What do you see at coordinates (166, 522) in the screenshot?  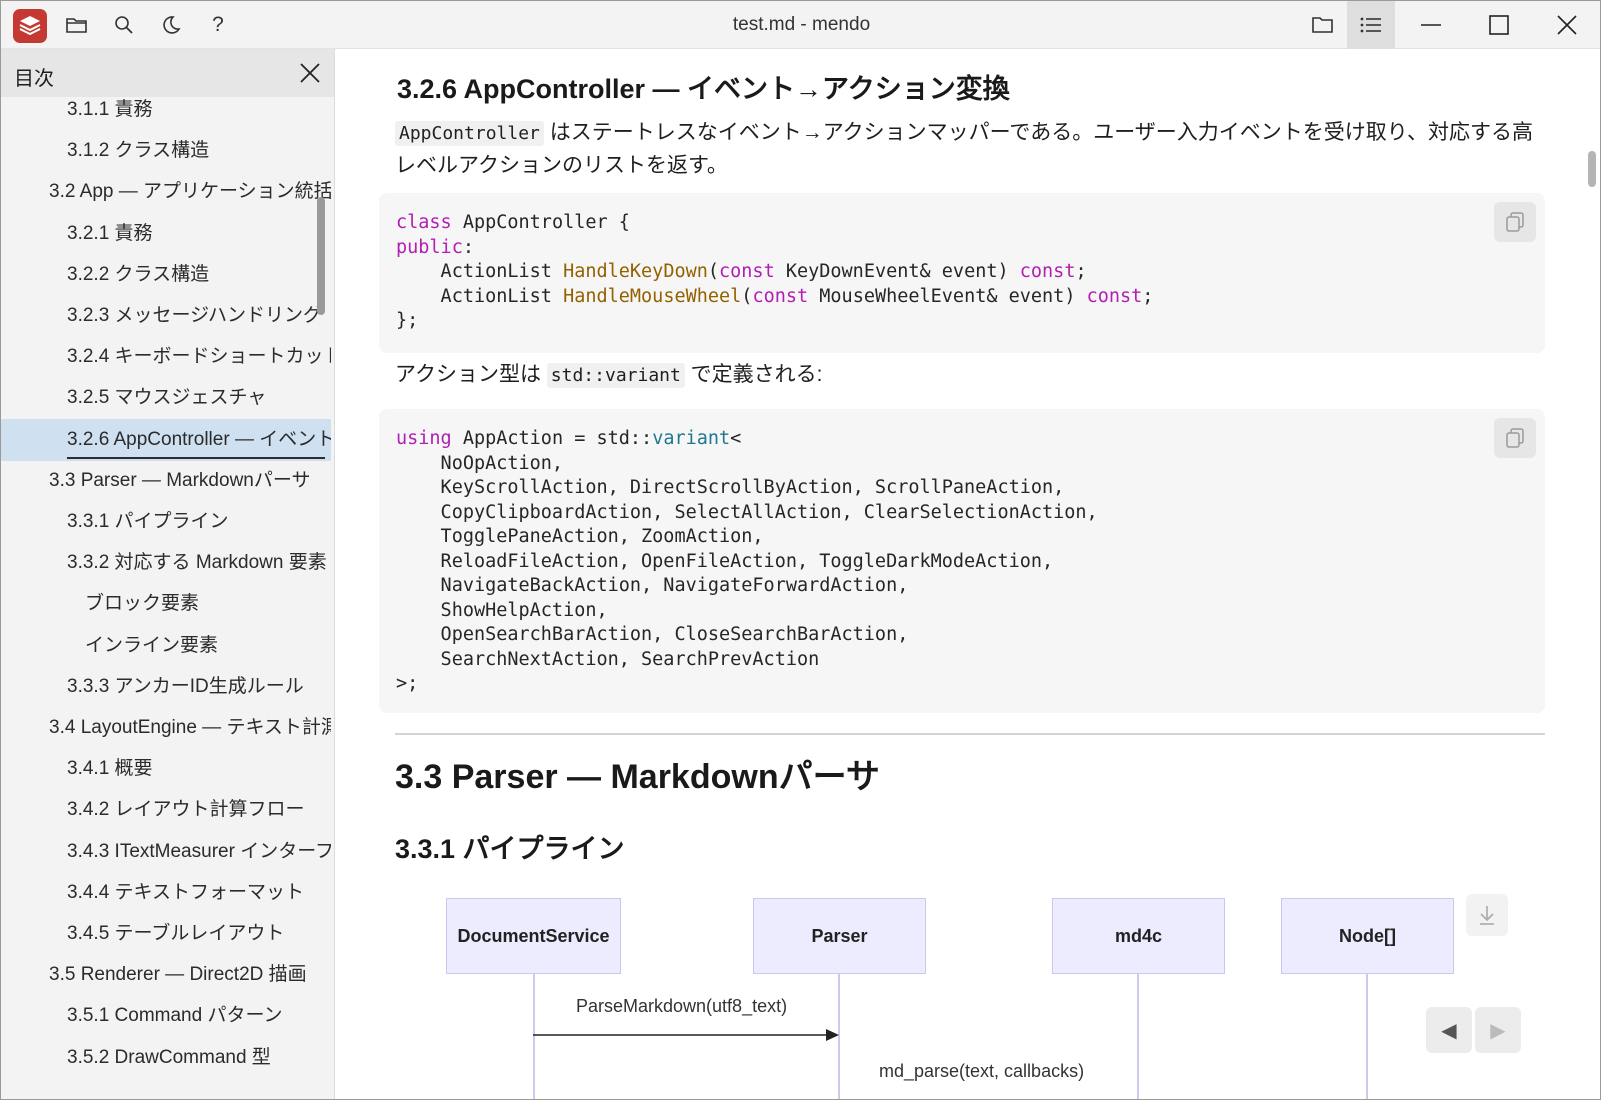 I see `toc-item: 3.3.1 パイプライン` at bounding box center [166, 522].